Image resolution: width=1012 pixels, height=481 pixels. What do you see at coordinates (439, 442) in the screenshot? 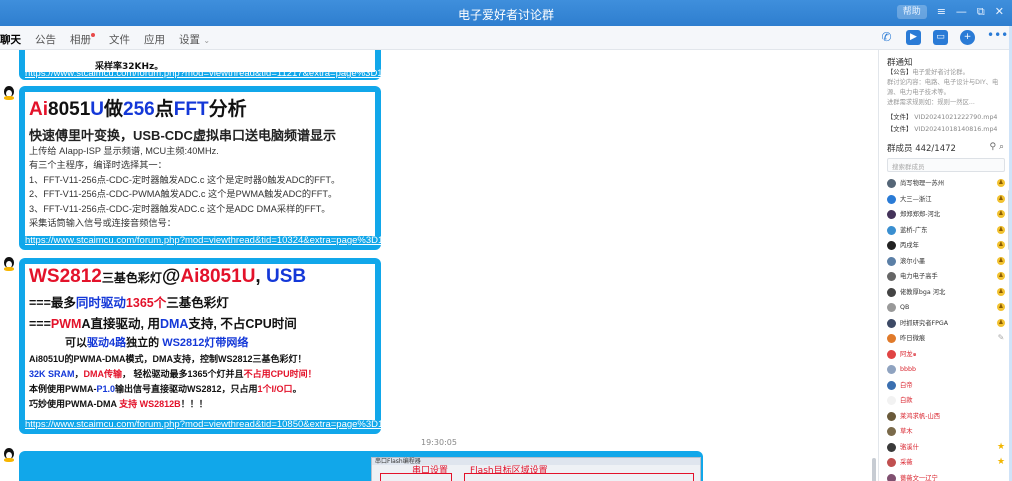
I see `message-timestamp: 19:30:05` at bounding box center [439, 442].